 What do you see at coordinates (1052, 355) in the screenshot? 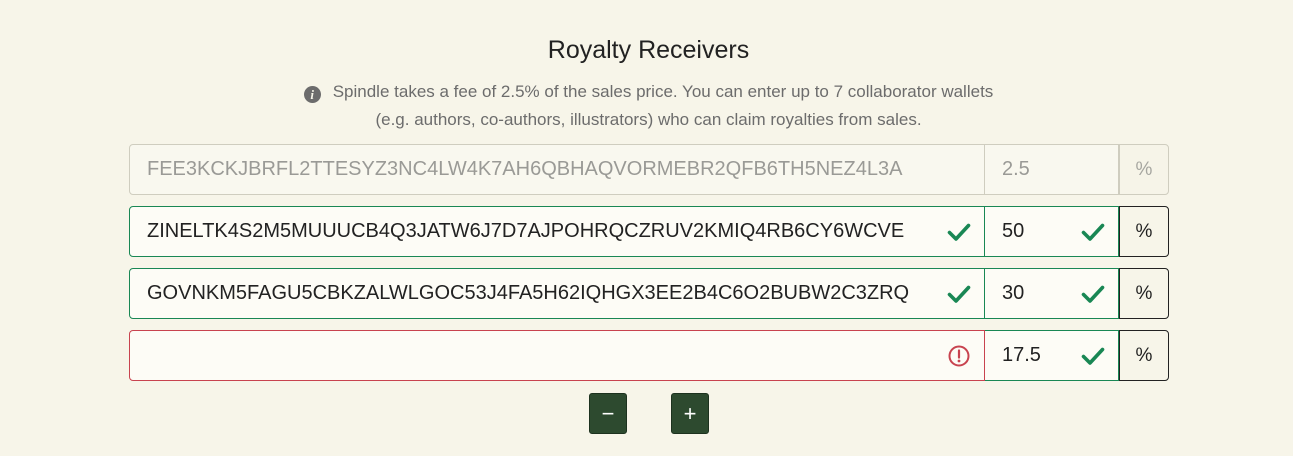
I see `royalty-percent-input: 17.5` at bounding box center [1052, 355].